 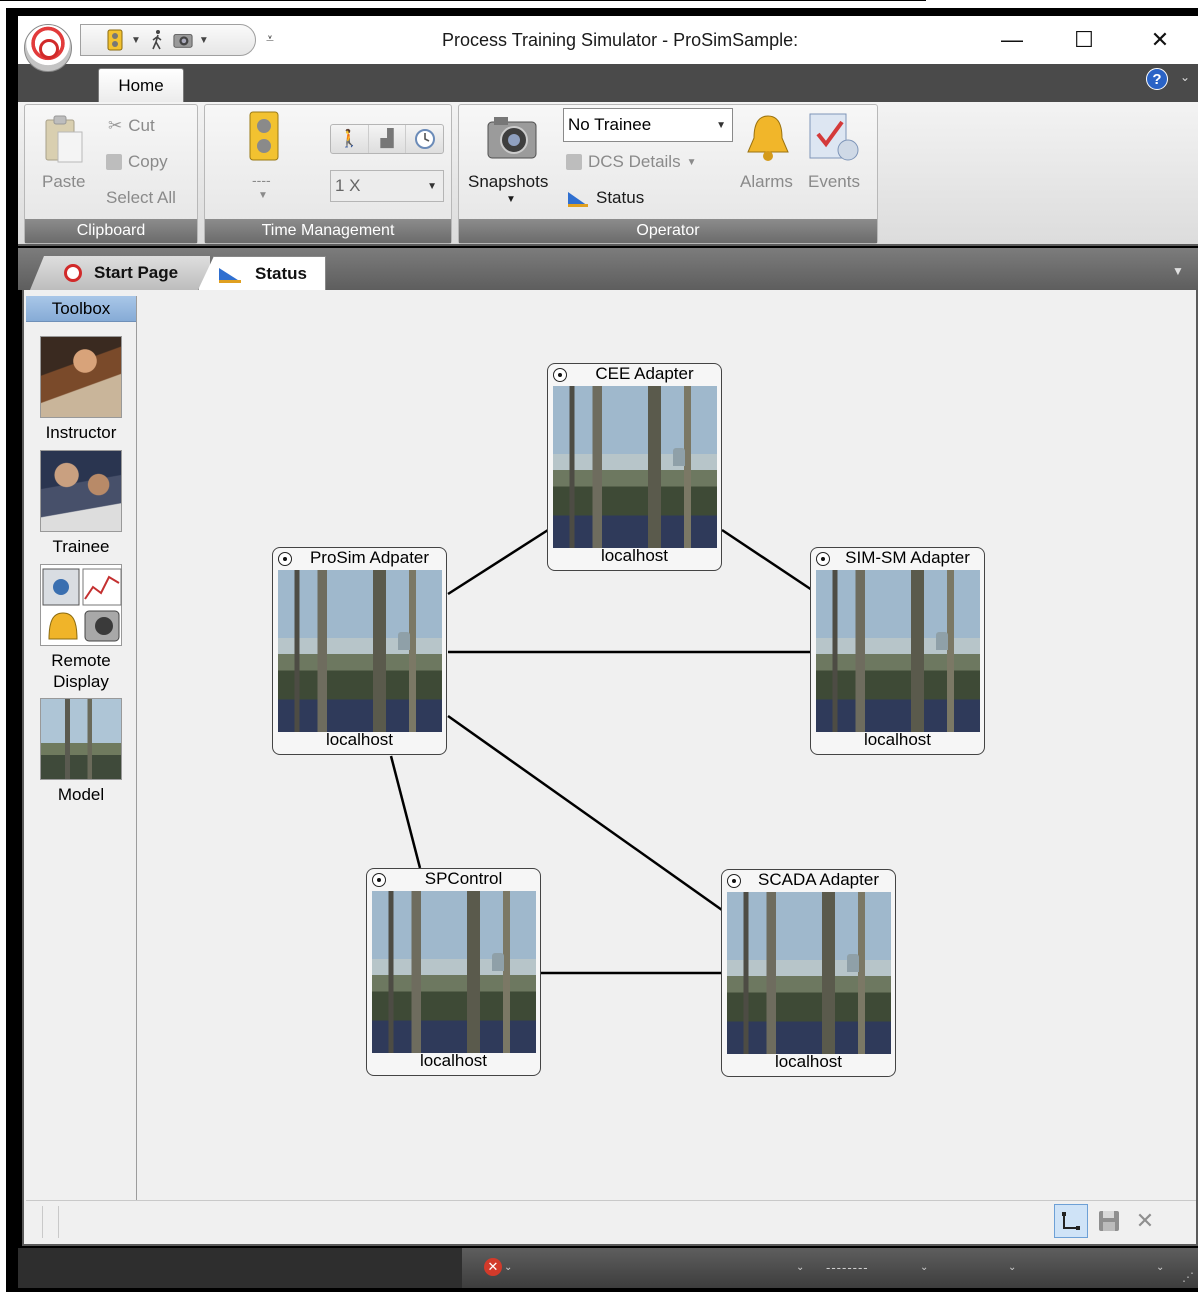 I want to click on trainee-select-value: No Trainee, so click(x=610, y=124).